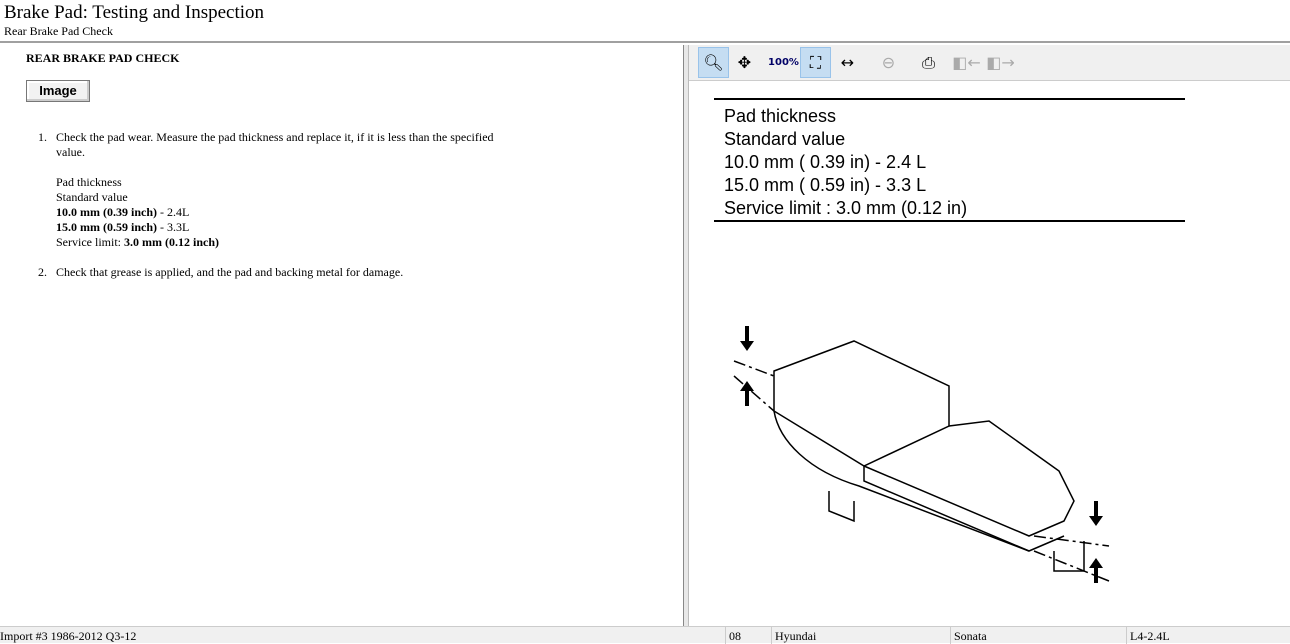  I want to click on spec-standard: Standard value, so click(92, 197).